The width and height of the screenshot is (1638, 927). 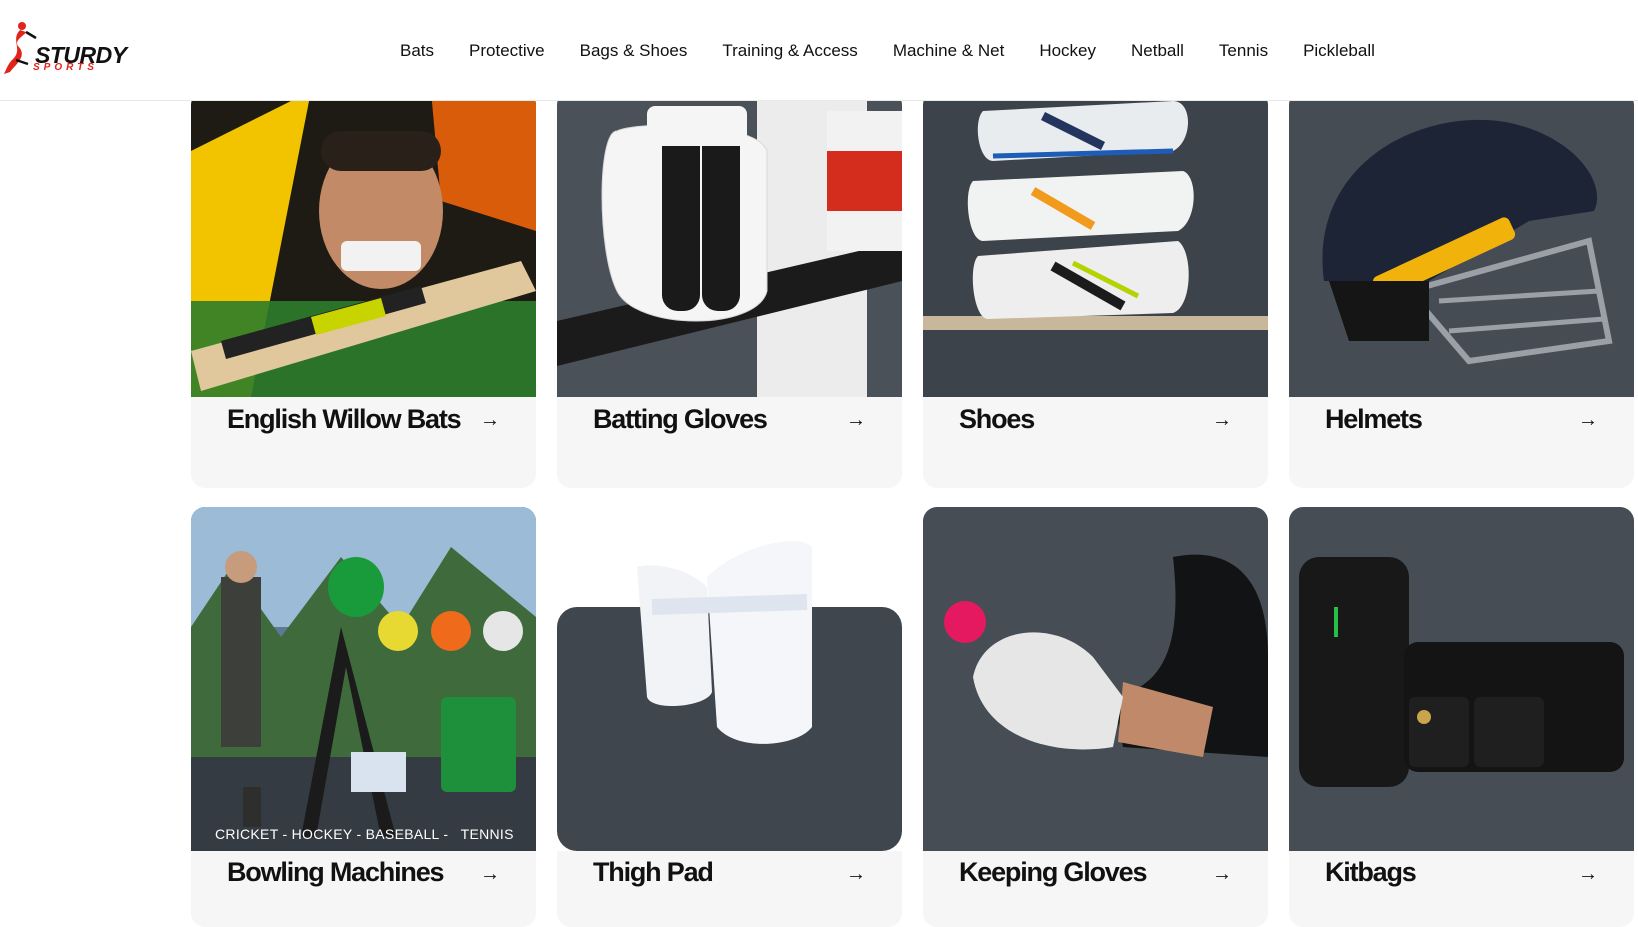 I want to click on nav-item-training-access: Training & Access, so click(x=789, y=51).